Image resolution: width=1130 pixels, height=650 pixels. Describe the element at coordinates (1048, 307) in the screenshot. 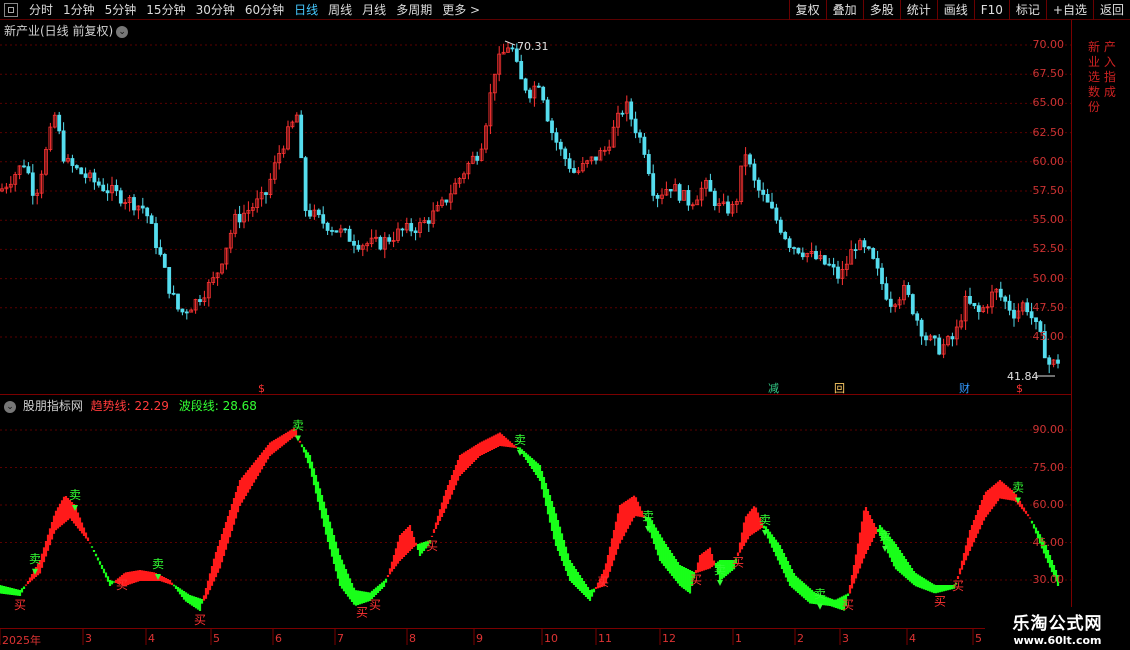

I see `price-tick: 47.50` at that location.